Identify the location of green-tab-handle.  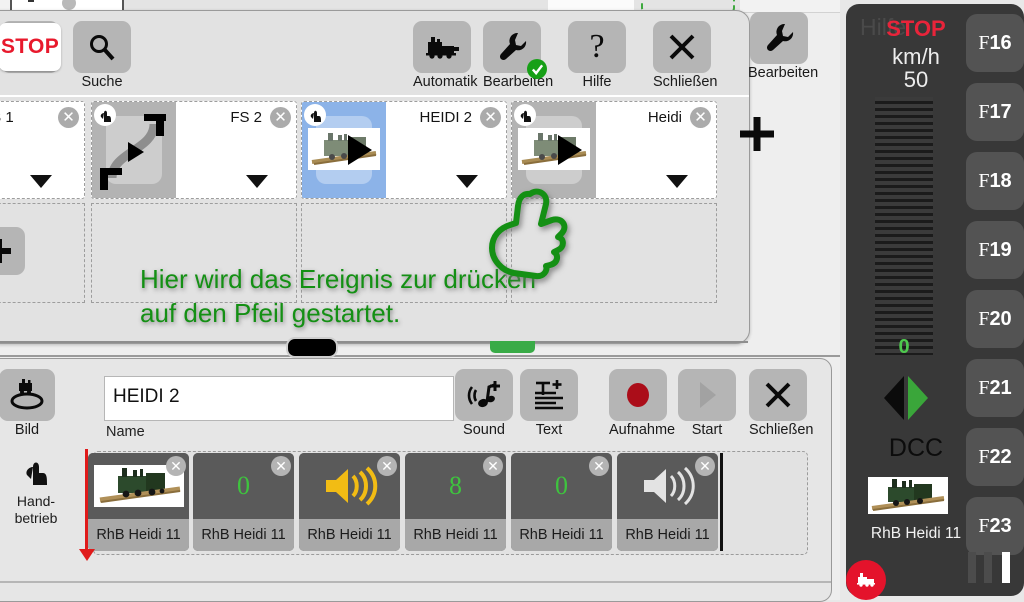
(512, 347).